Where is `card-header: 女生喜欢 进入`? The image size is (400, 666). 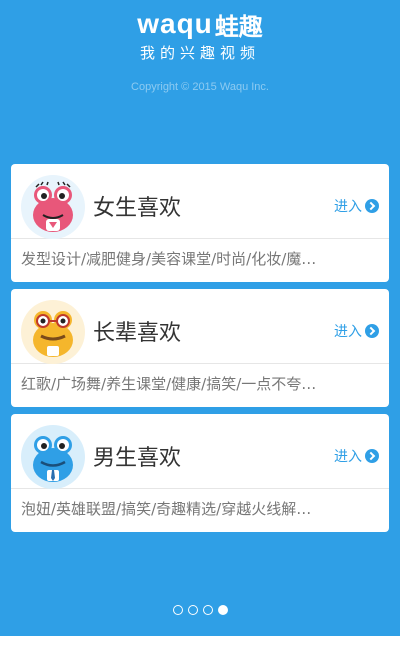 card-header: 女生喜欢 进入 is located at coordinates (200, 201).